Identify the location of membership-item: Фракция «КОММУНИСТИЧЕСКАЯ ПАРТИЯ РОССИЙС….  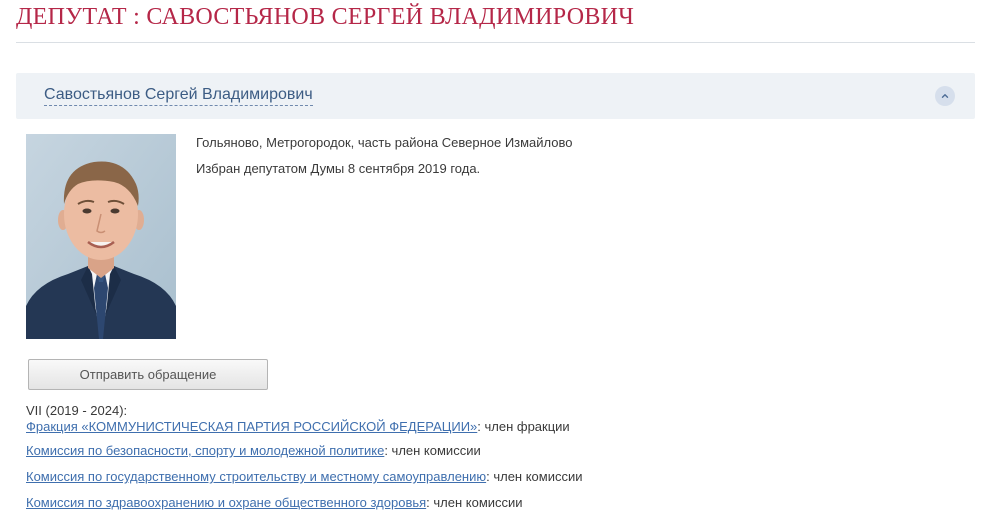
(304, 430).